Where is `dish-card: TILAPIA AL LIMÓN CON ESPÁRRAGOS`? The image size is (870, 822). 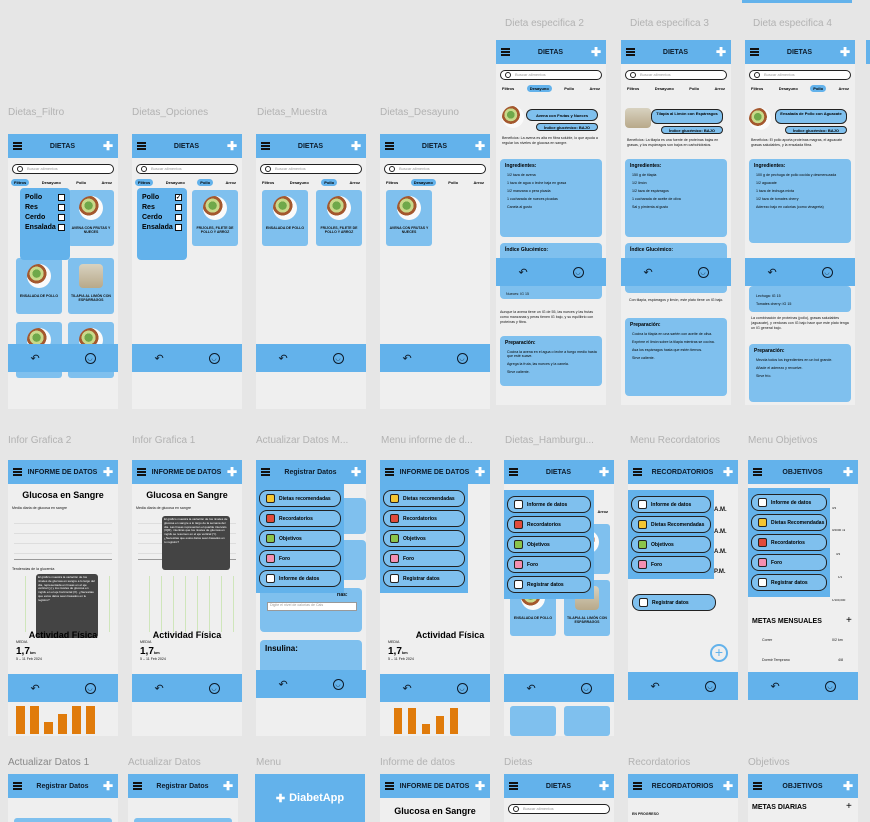 dish-card: TILAPIA AL LIMÓN CON ESPÁRRAGOS is located at coordinates (91, 286).